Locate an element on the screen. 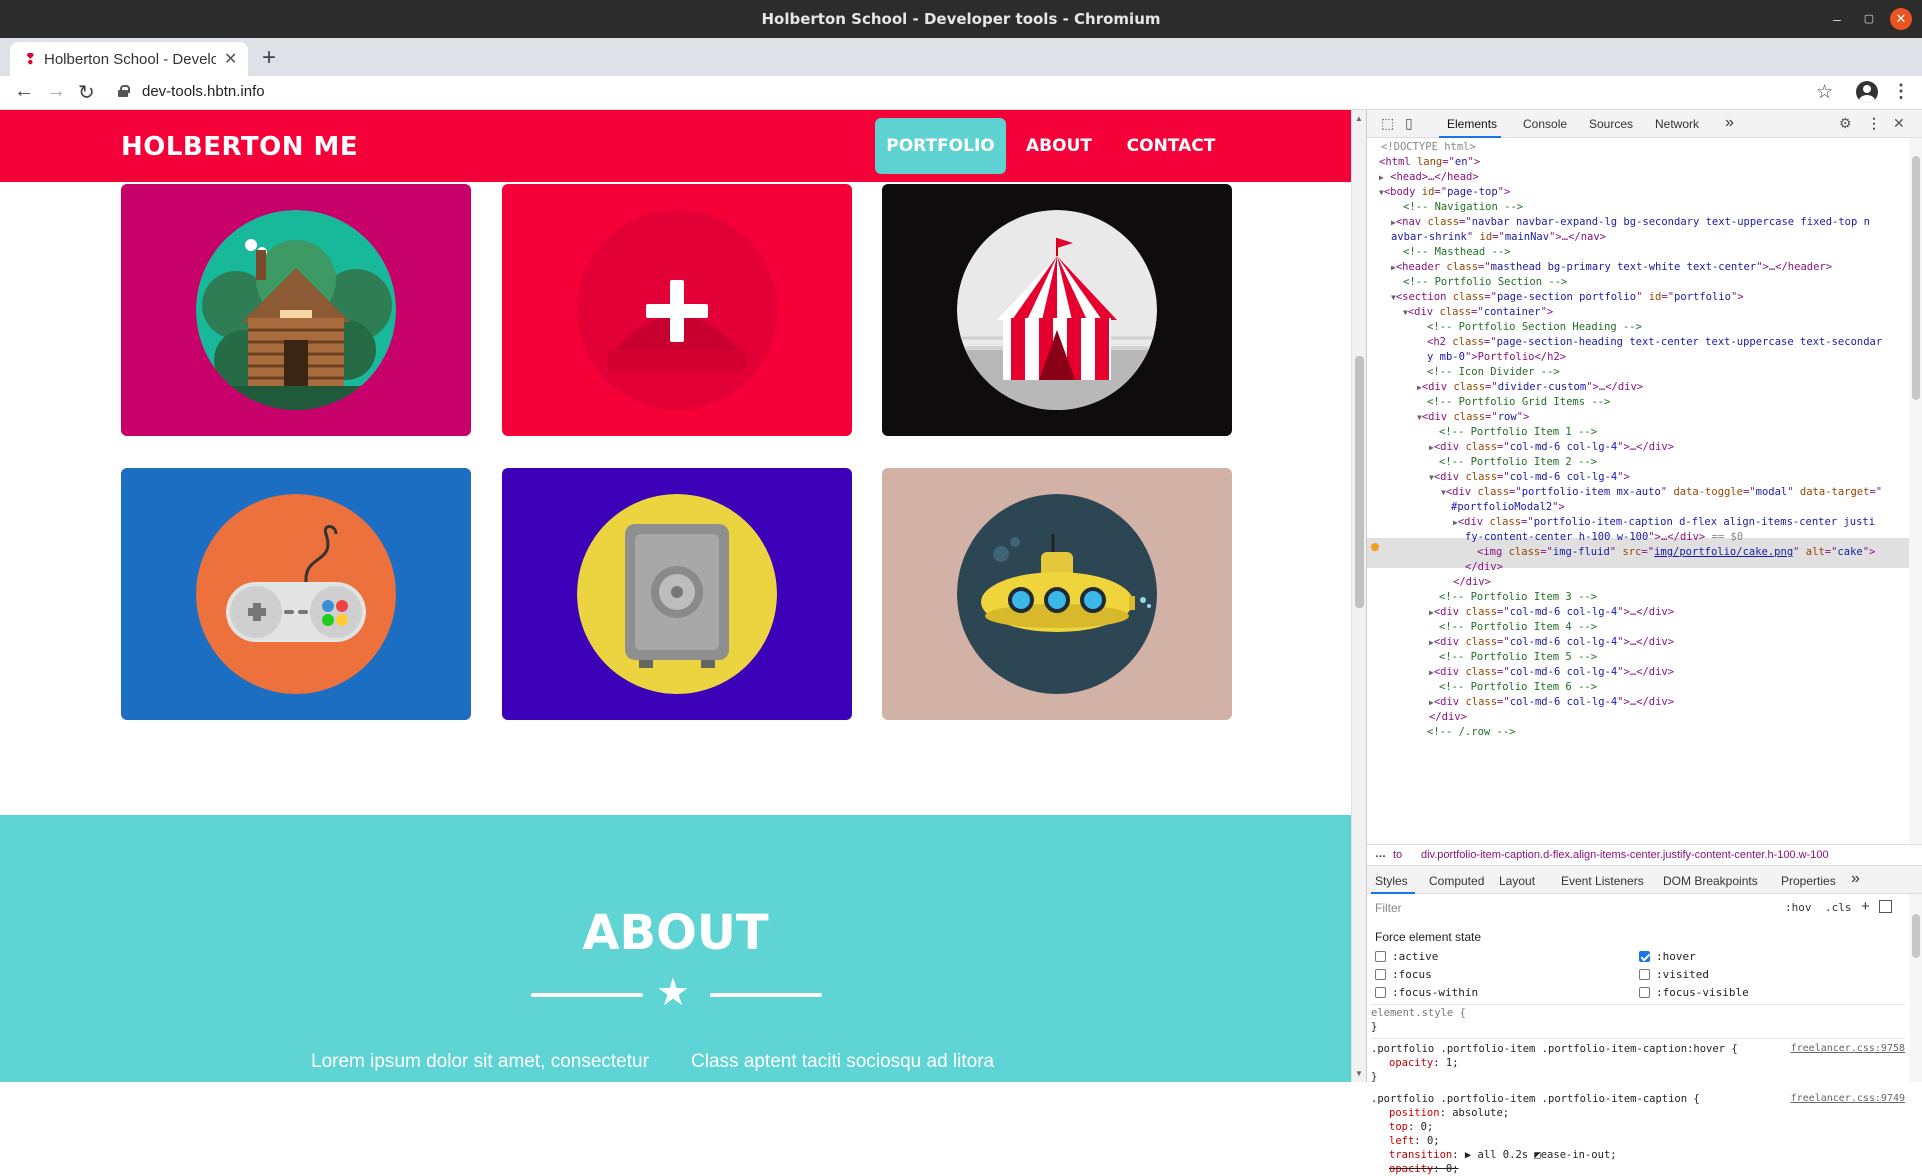 This screenshot has width=1922, height=1176. tab-layout: Layout is located at coordinates (1517, 881).